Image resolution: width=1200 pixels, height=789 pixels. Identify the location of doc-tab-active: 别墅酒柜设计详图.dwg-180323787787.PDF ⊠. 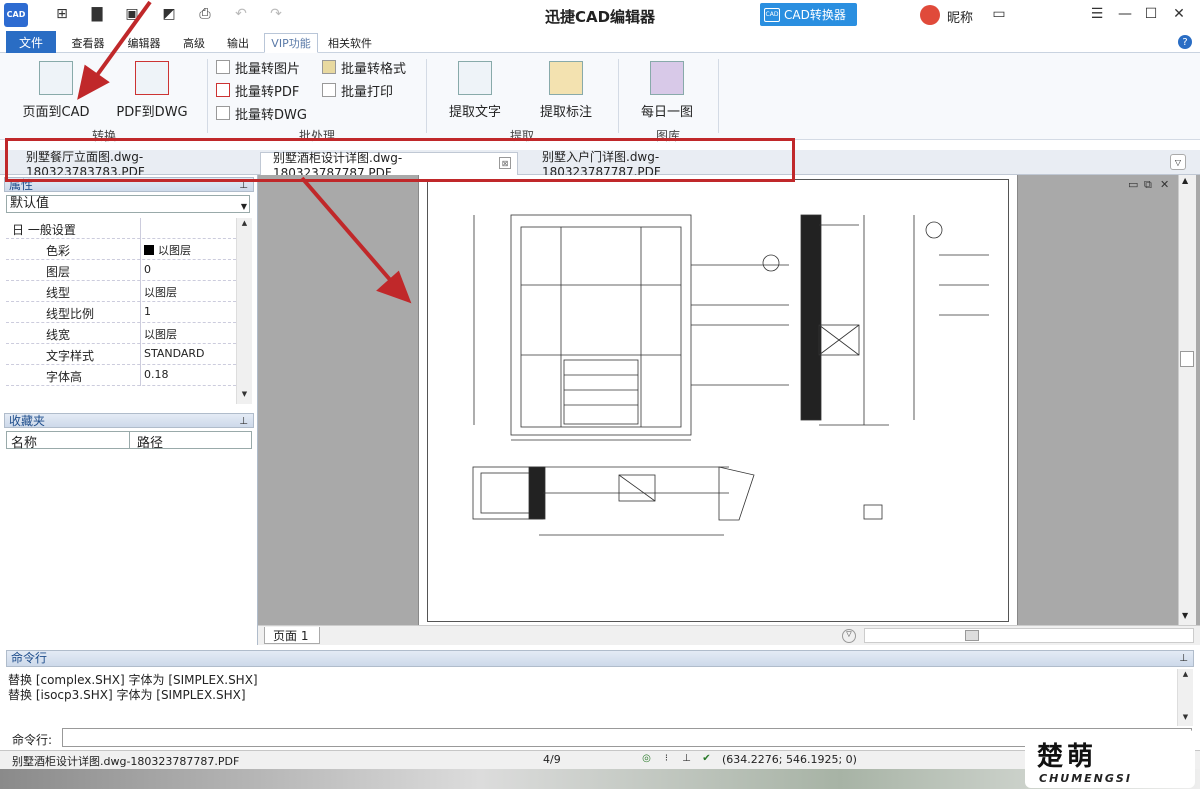
(389, 165).